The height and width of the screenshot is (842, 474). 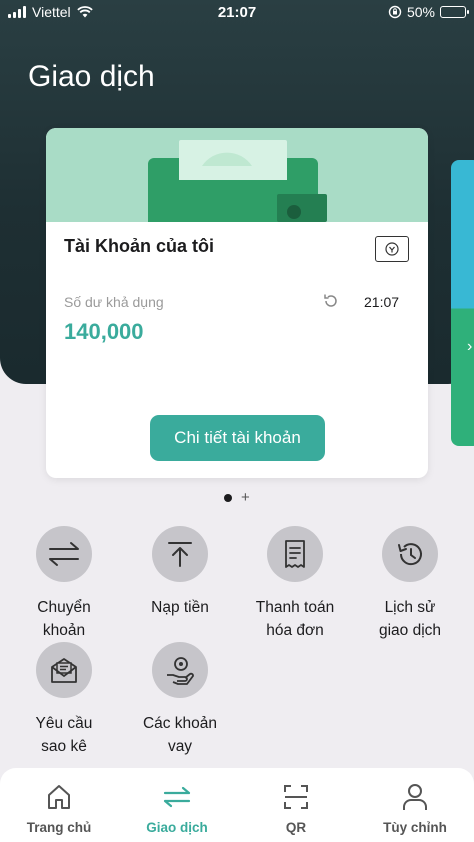 What do you see at coordinates (64, 584) in the screenshot?
I see `action-transfer: Chuyển khoản` at bounding box center [64, 584].